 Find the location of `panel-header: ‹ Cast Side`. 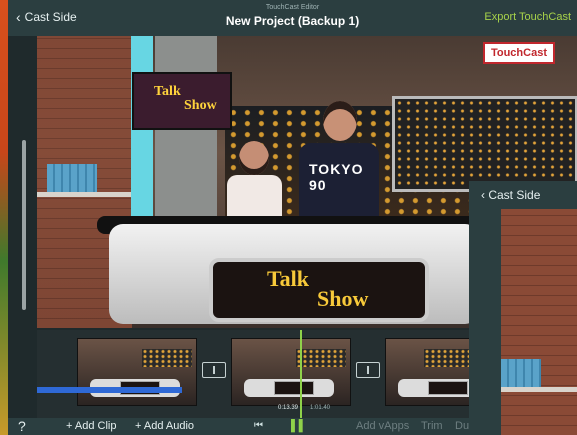

panel-header: ‹ Cast Side is located at coordinates (523, 195).